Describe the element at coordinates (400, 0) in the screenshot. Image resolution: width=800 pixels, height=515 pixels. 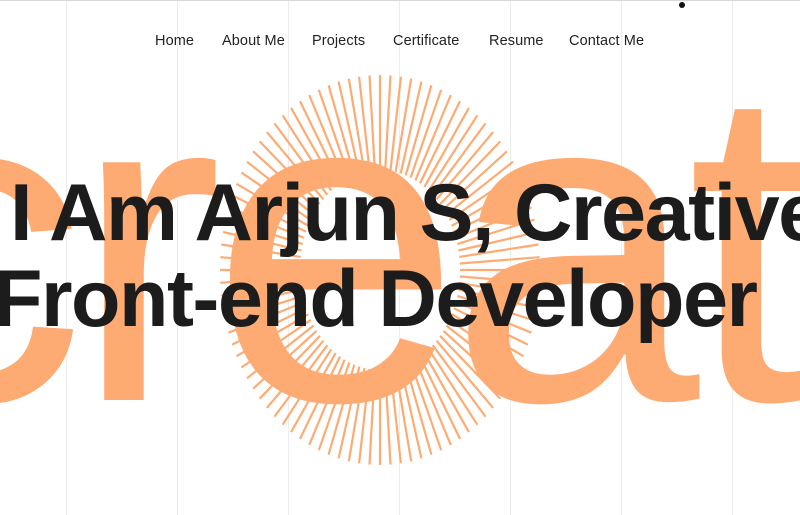
I see `top-border` at that location.